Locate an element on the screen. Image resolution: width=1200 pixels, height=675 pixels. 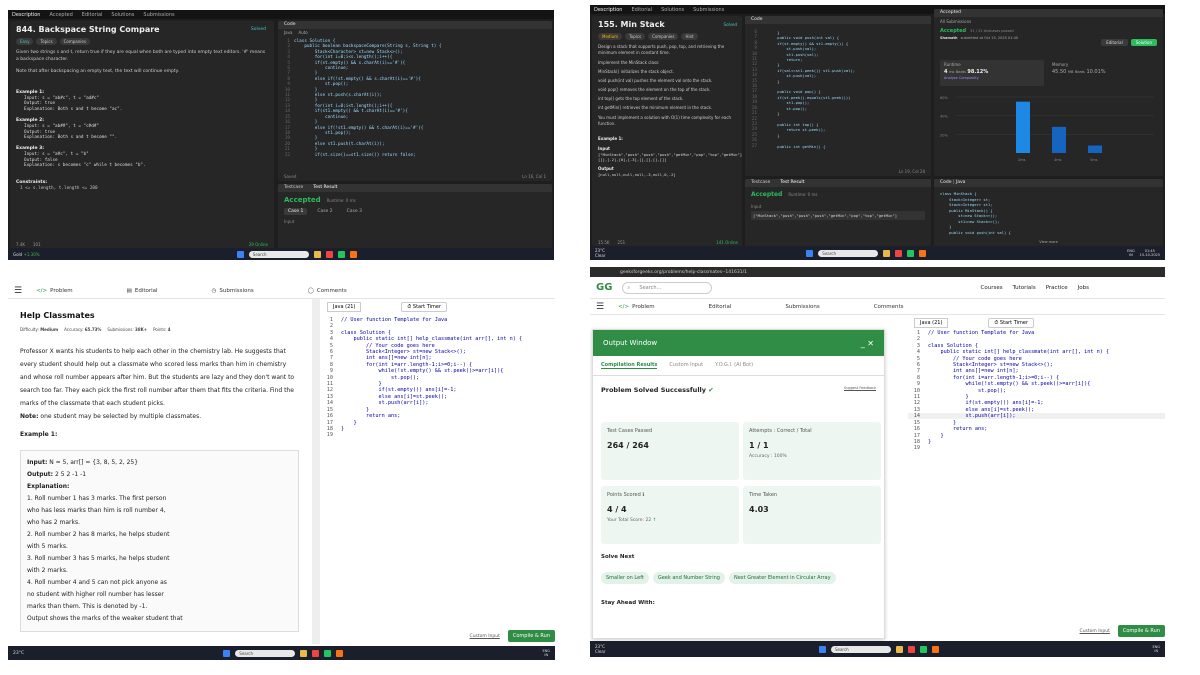
comment-count: 251 is located at coordinates (622, 242).